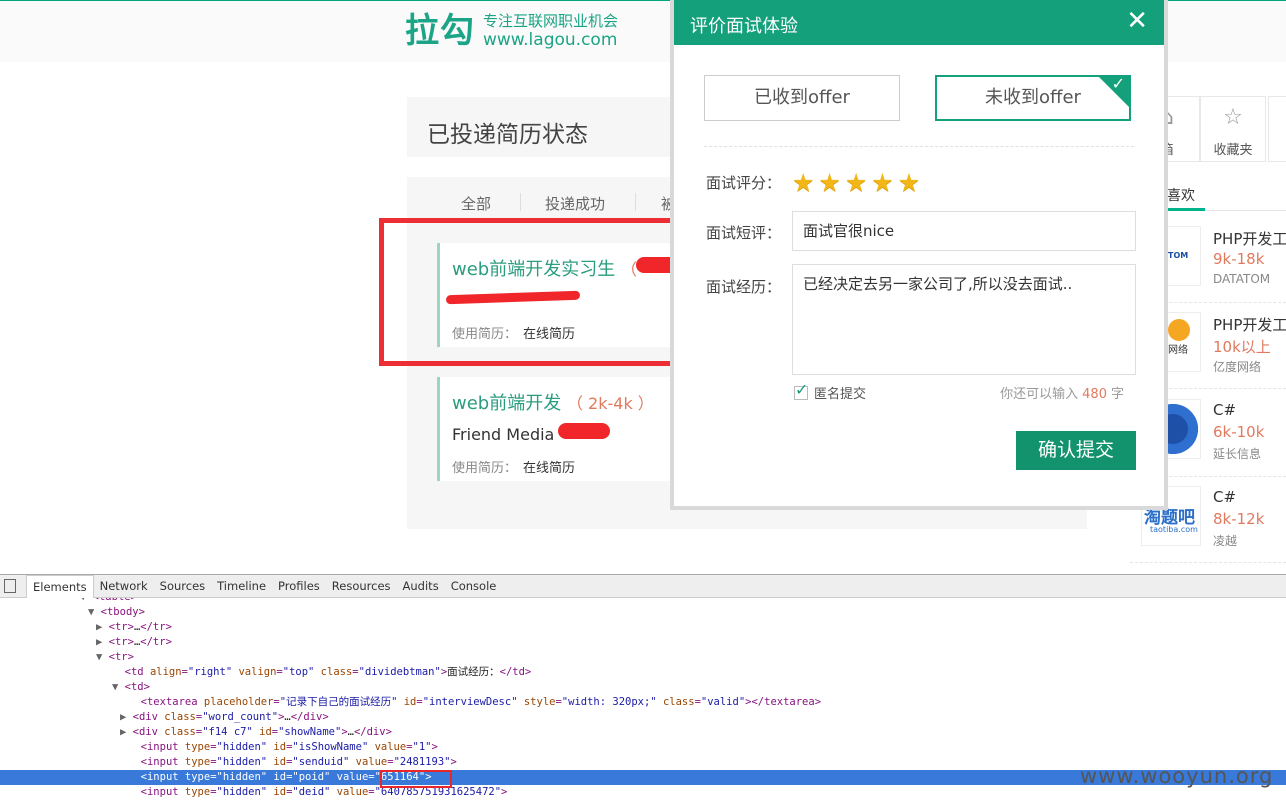  I want to click on tab-delivered: 投递成功, so click(575, 203).